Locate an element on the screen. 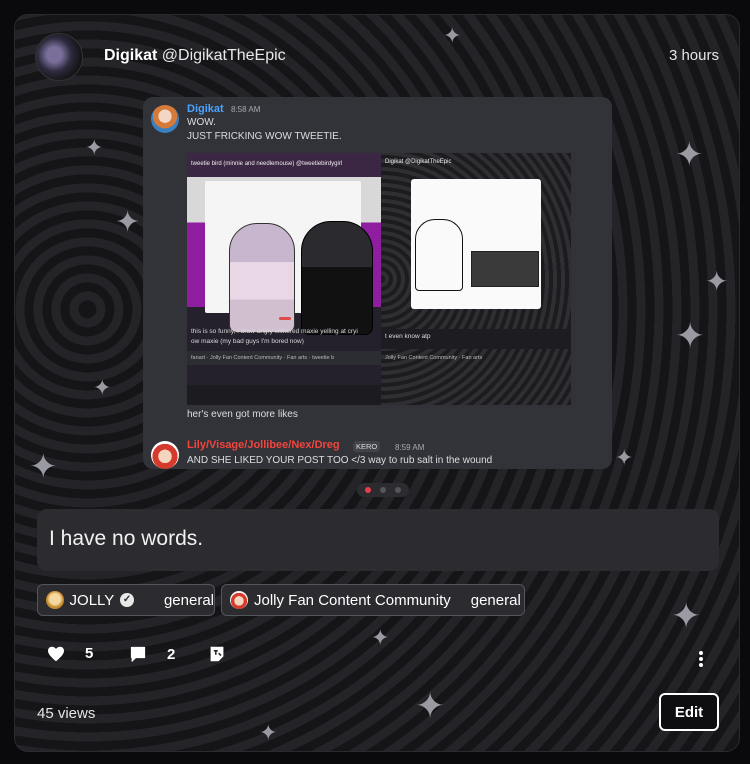 This screenshot has height=764, width=750. author-name: Digikat is located at coordinates (130, 55).